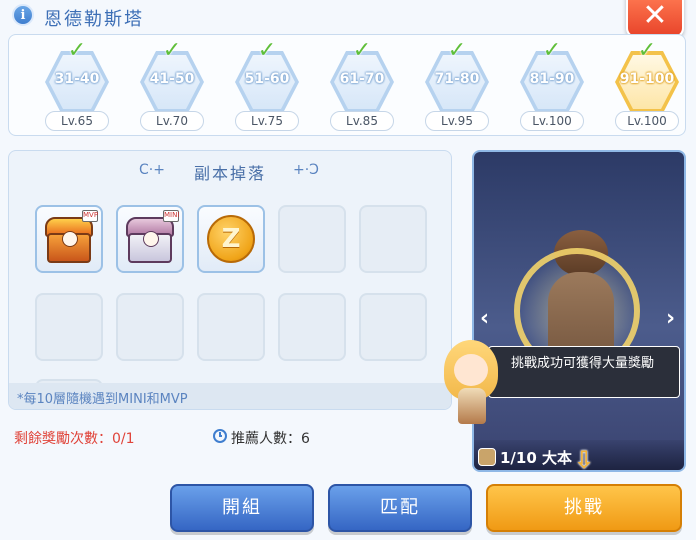 Image resolution: width=696 pixels, height=540 pixels. I want to click on floor-range-label: 51-60, so click(267, 79).